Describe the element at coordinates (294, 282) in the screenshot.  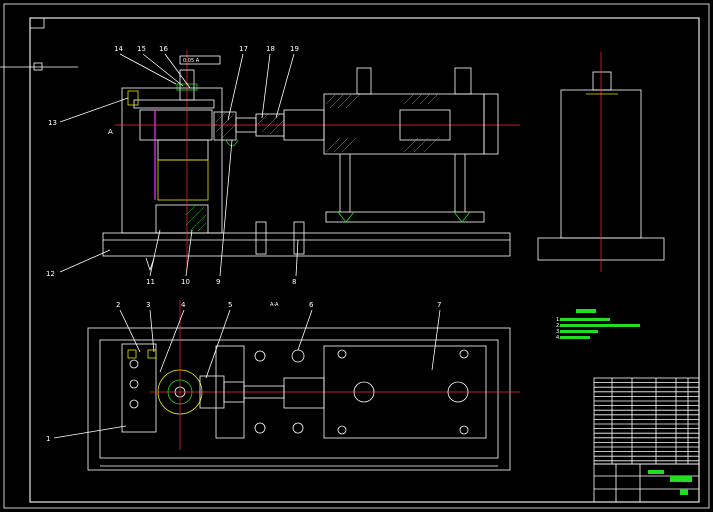
I see `callout-8: 8` at that location.